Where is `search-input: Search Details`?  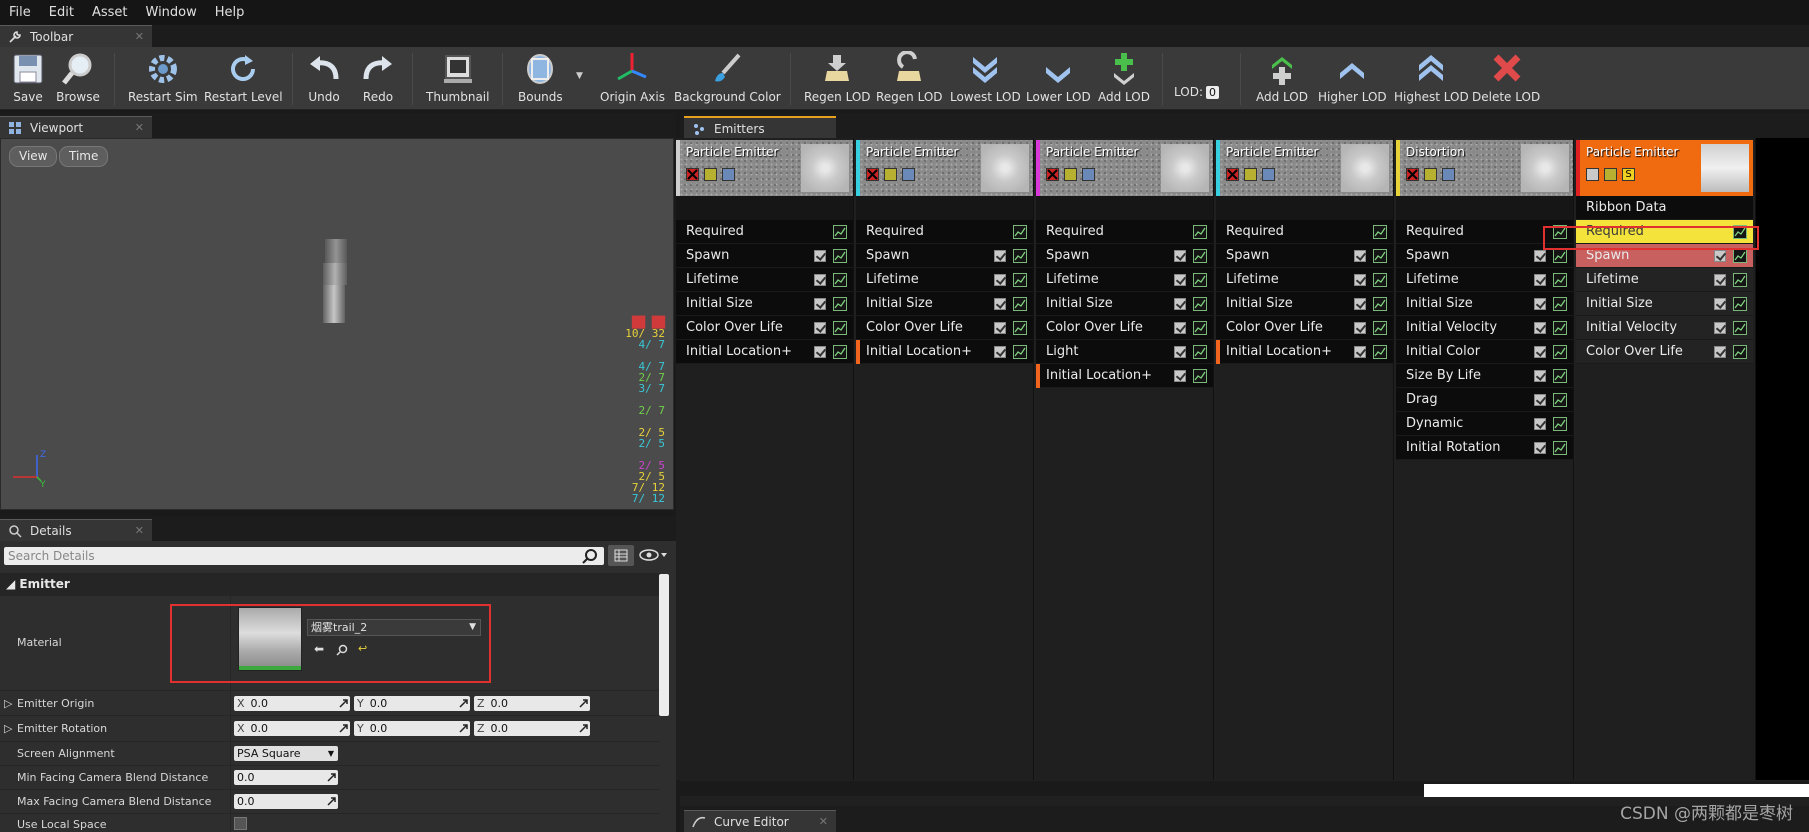 search-input: Search Details is located at coordinates (304, 556).